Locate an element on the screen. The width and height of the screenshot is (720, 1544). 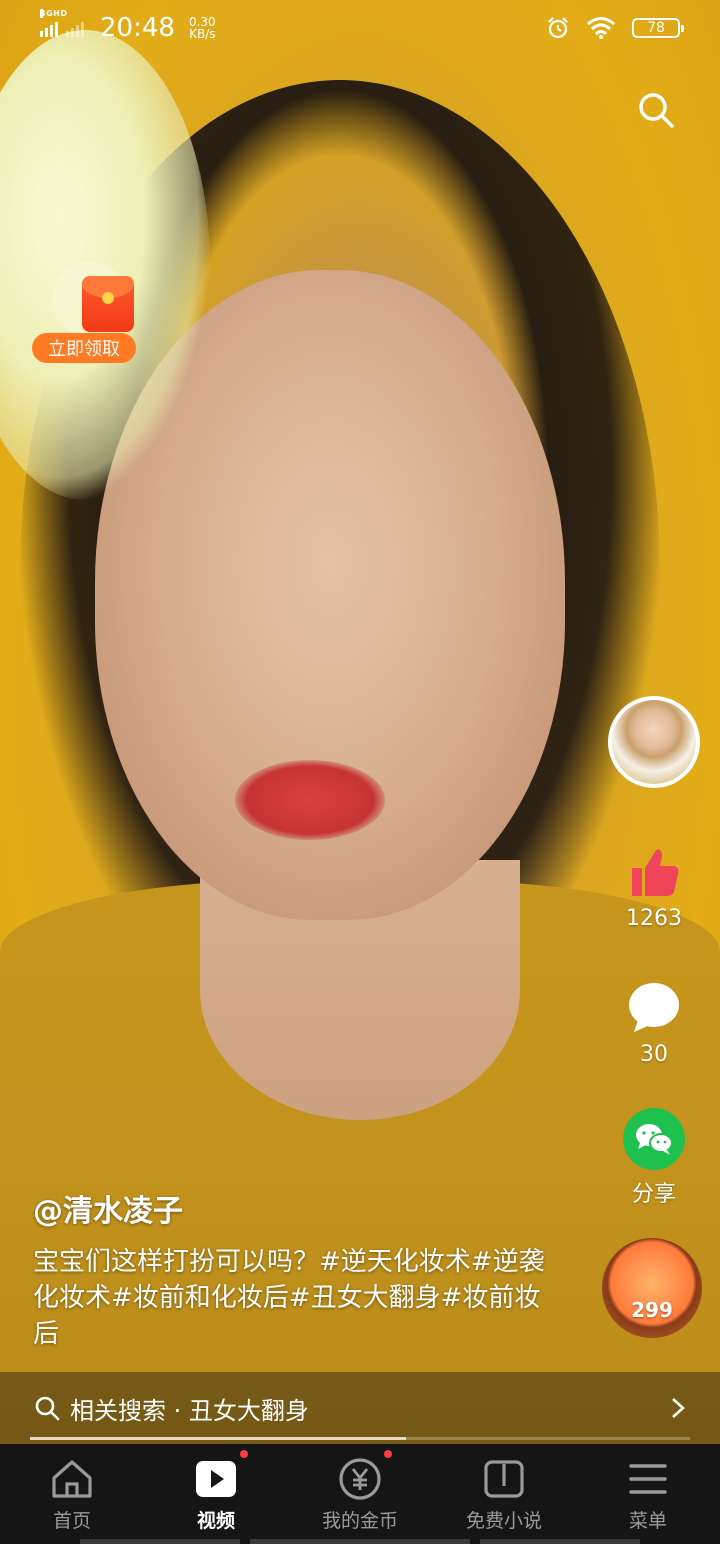
comment-button: 30 is located at coordinates (654, 1023).